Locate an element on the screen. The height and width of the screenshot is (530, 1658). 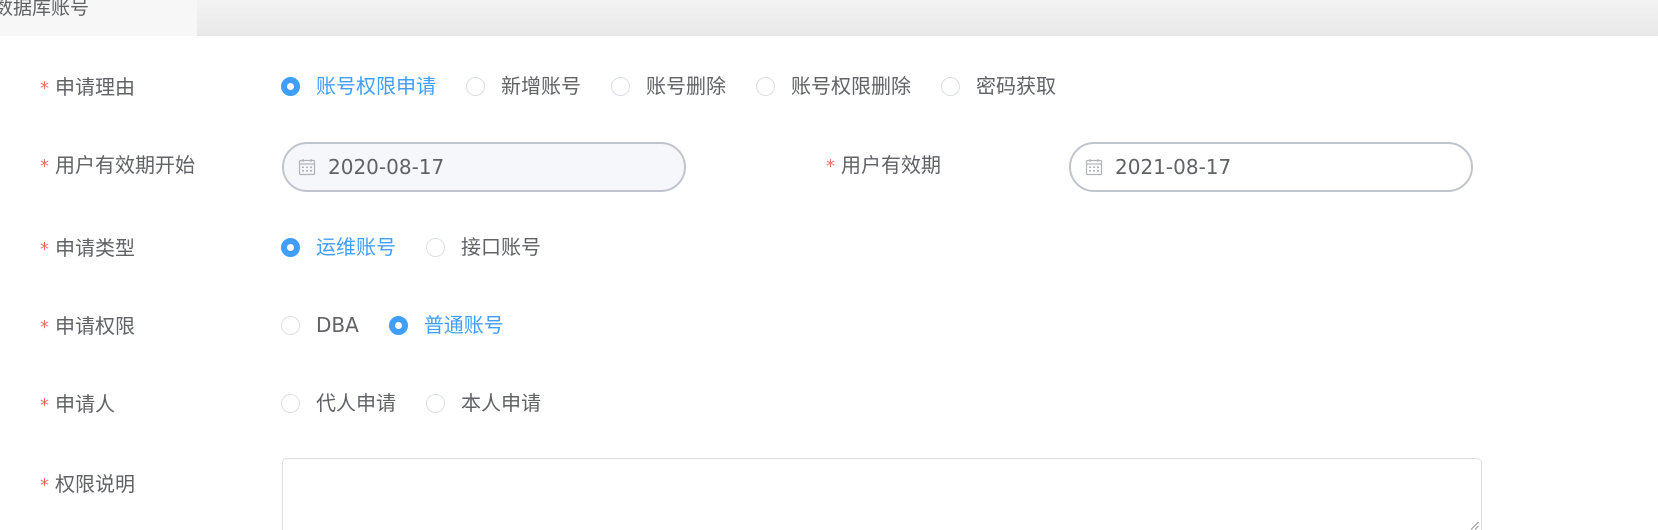
permission-radio-group: DBA 普通账号 is located at coordinates (407, 325).